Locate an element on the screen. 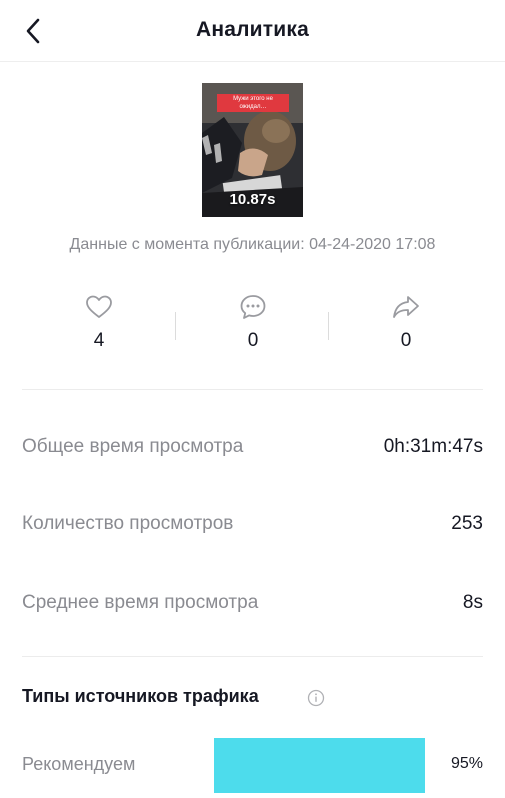 The height and width of the screenshot is (798, 505). traffic-source-percent: 95% is located at coordinates (466, 763).